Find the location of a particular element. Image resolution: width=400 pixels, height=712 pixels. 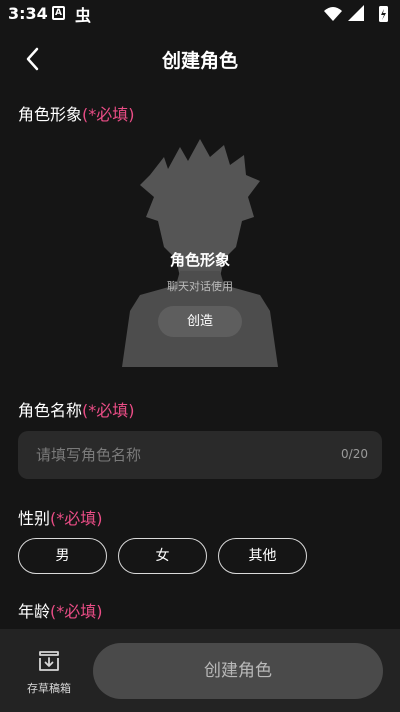

wifi-icon is located at coordinates (333, 14).